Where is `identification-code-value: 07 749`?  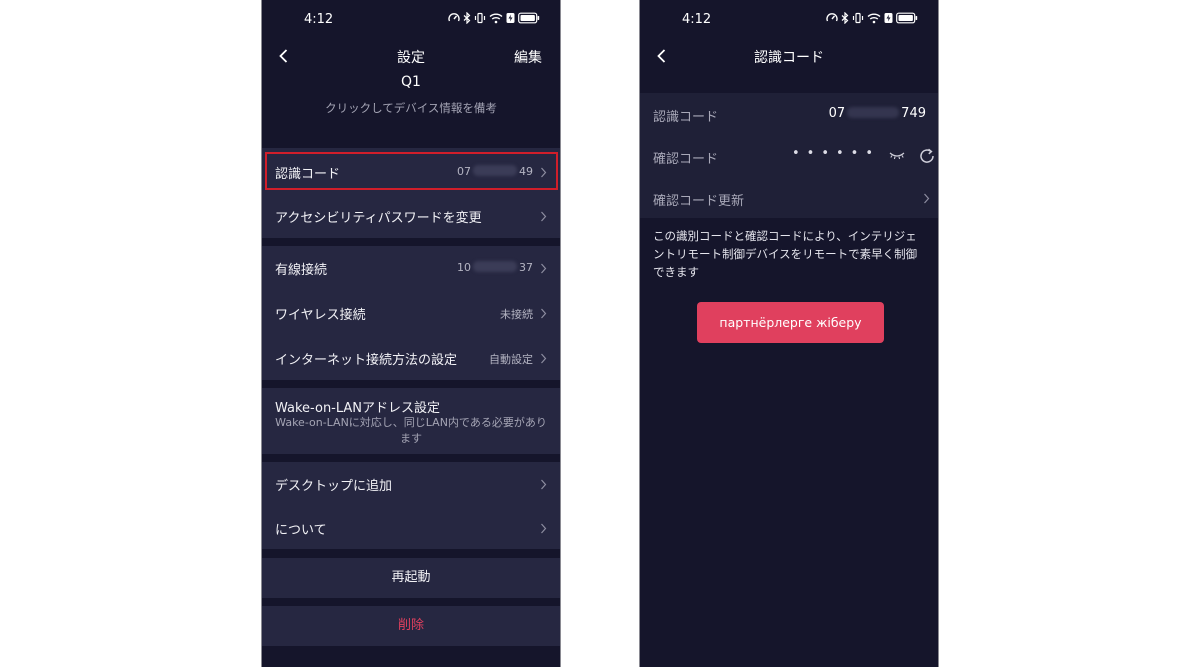
identification-code-value: 07 749 is located at coordinates (877, 113).